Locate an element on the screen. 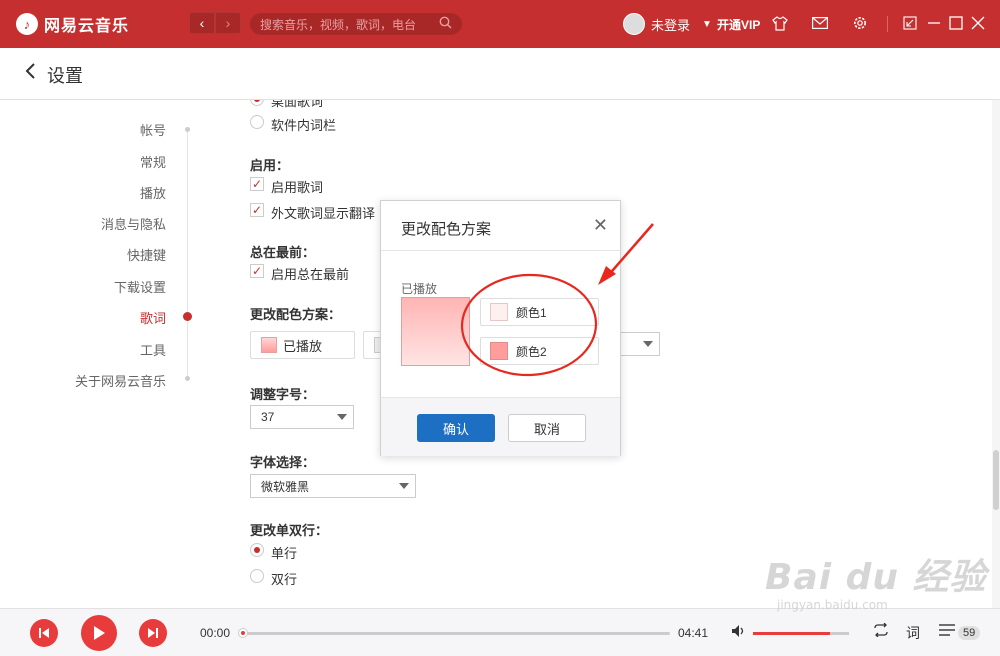 The image size is (1000, 656). color1-label: 颜色1 is located at coordinates (531, 312).